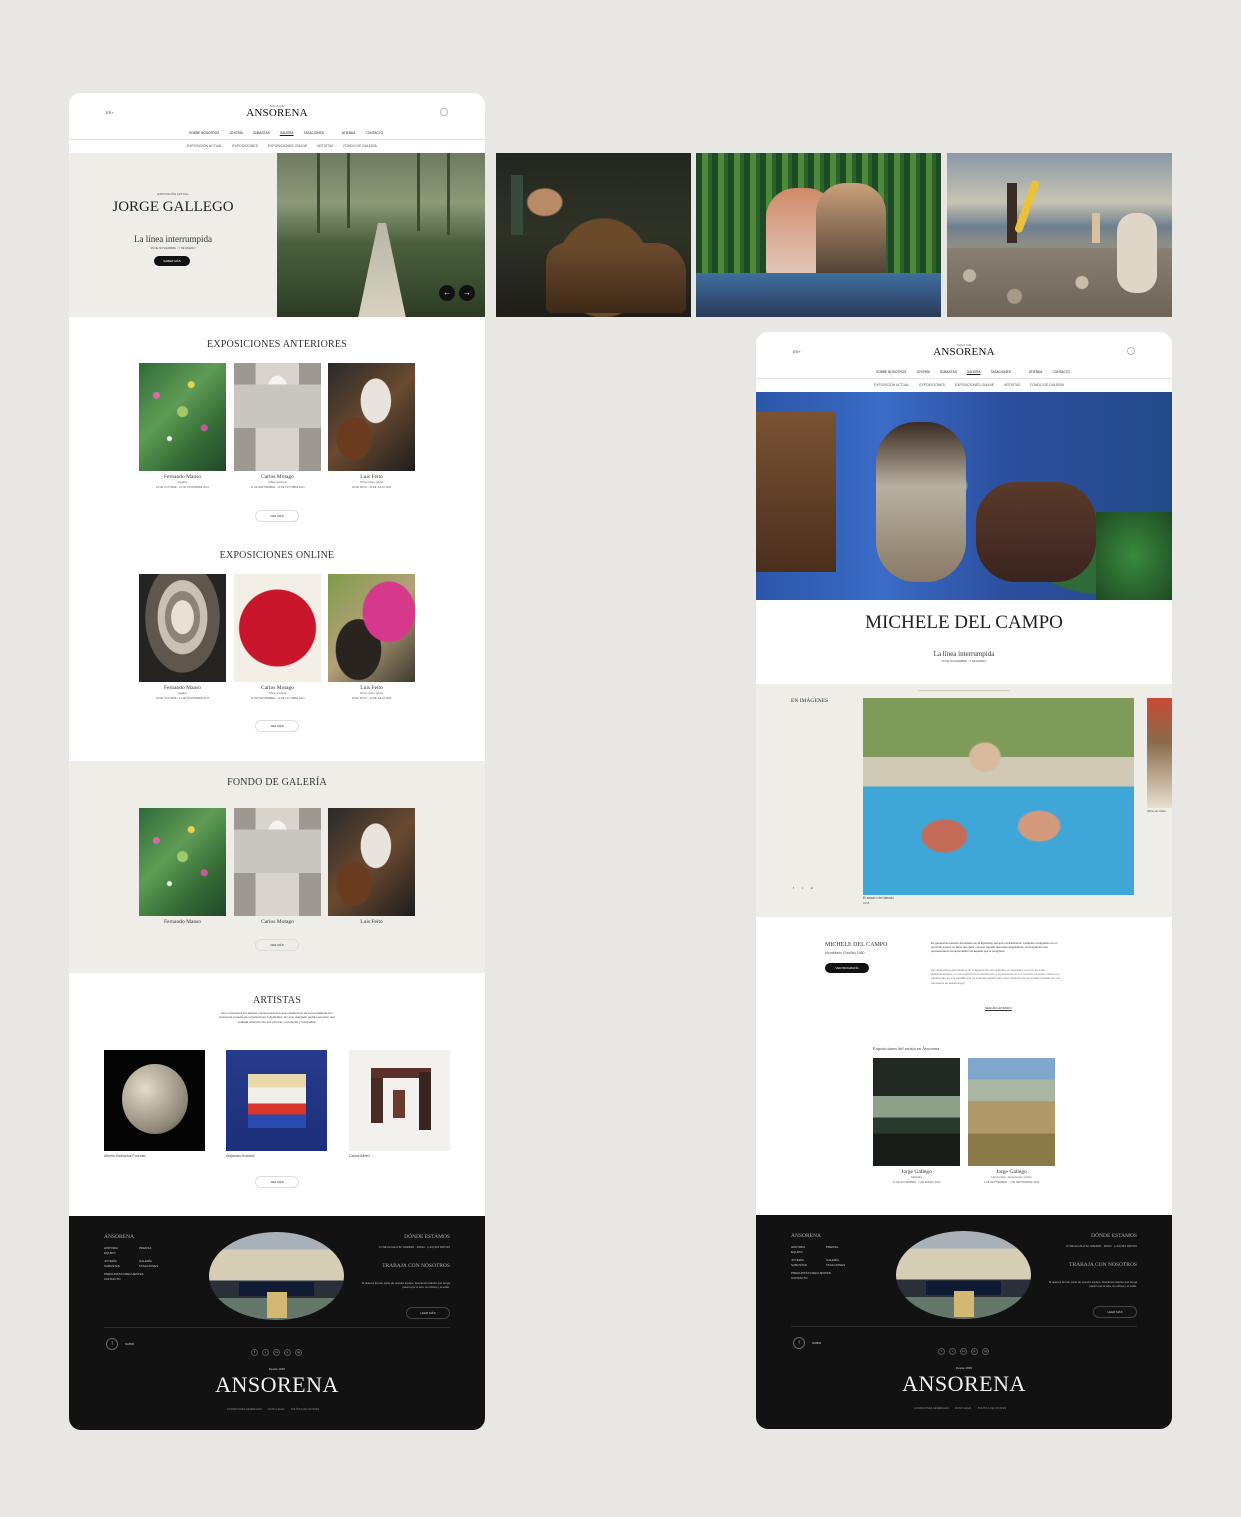  Describe the element at coordinates (467, 293) in the screenshot. I see `next-arrow-icon: →` at that location.